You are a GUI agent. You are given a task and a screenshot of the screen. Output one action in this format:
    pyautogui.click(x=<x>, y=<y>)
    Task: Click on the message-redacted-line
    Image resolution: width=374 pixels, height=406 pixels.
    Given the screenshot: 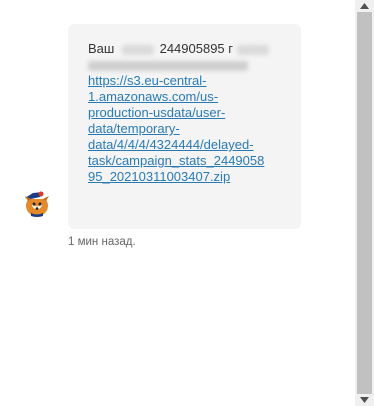 What is the action you would take?
    pyautogui.click(x=189, y=65)
    